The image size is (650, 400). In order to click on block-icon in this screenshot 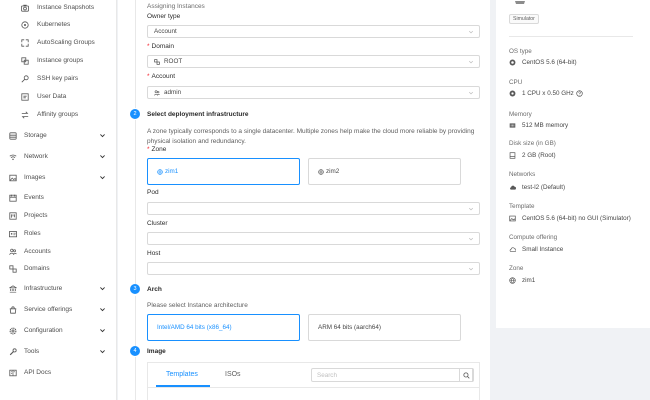, I will do `click(157, 61)`.